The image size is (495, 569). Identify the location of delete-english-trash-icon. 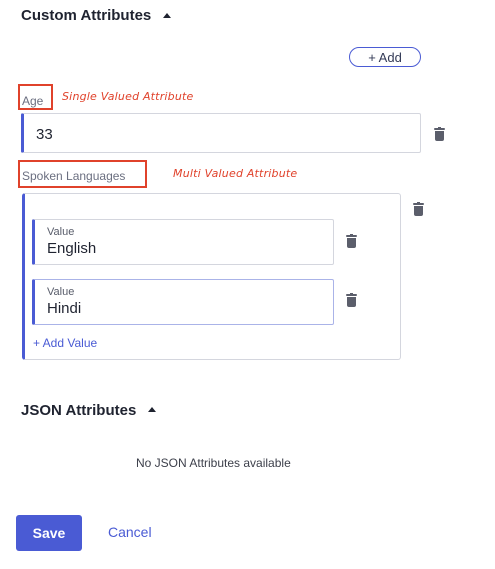
(351, 241).